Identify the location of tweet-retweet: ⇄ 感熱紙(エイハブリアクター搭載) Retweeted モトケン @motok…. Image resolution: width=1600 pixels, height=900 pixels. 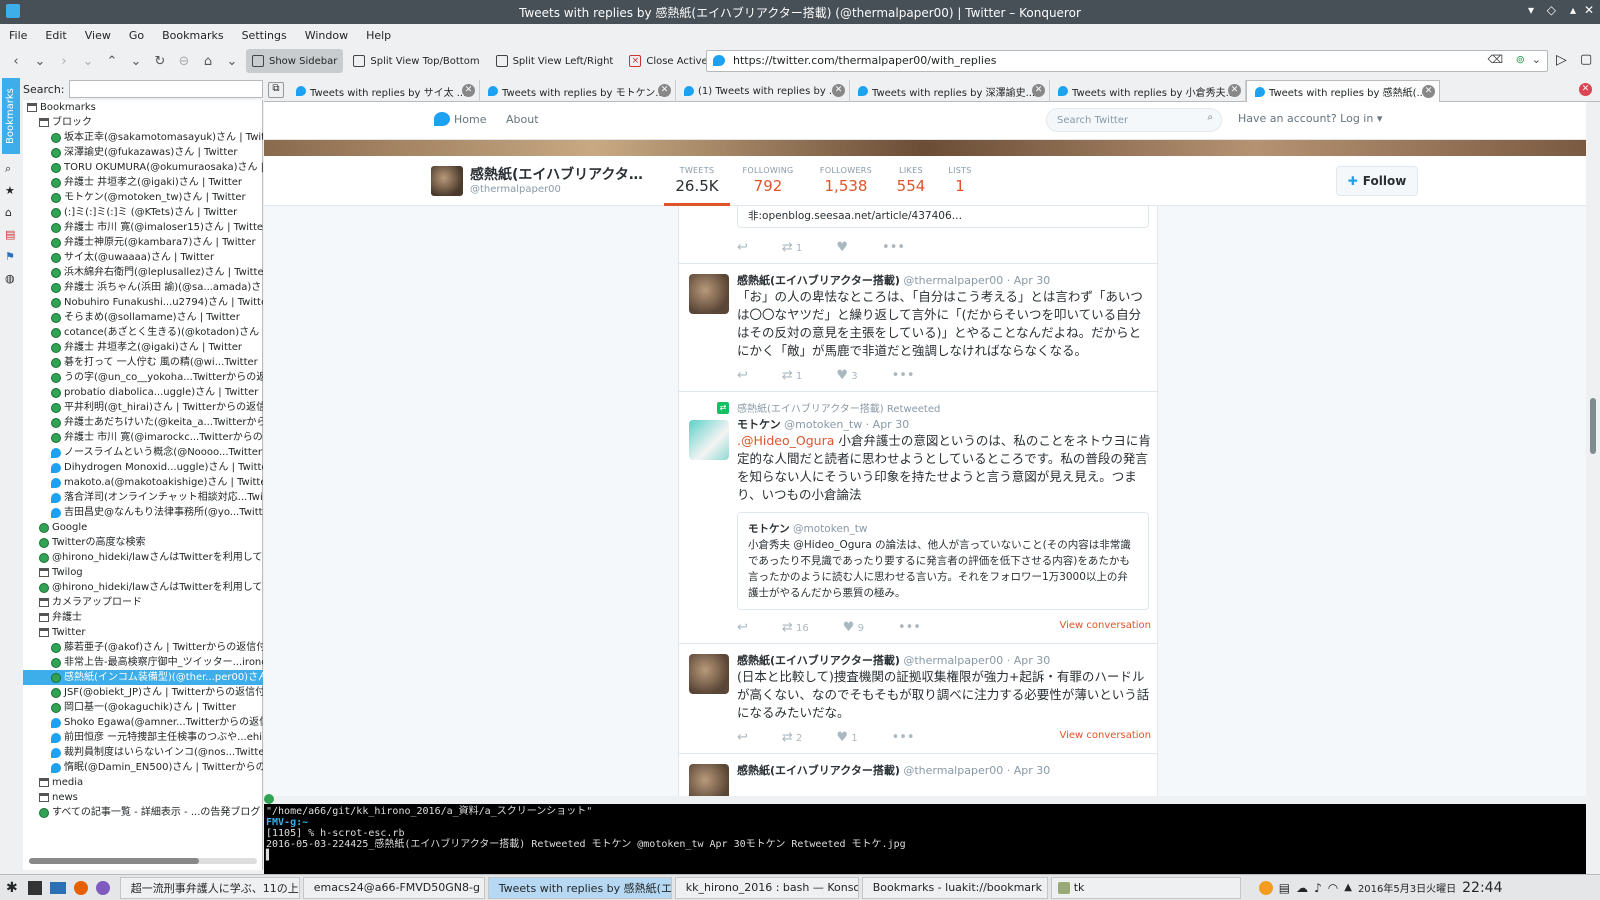
(918, 518).